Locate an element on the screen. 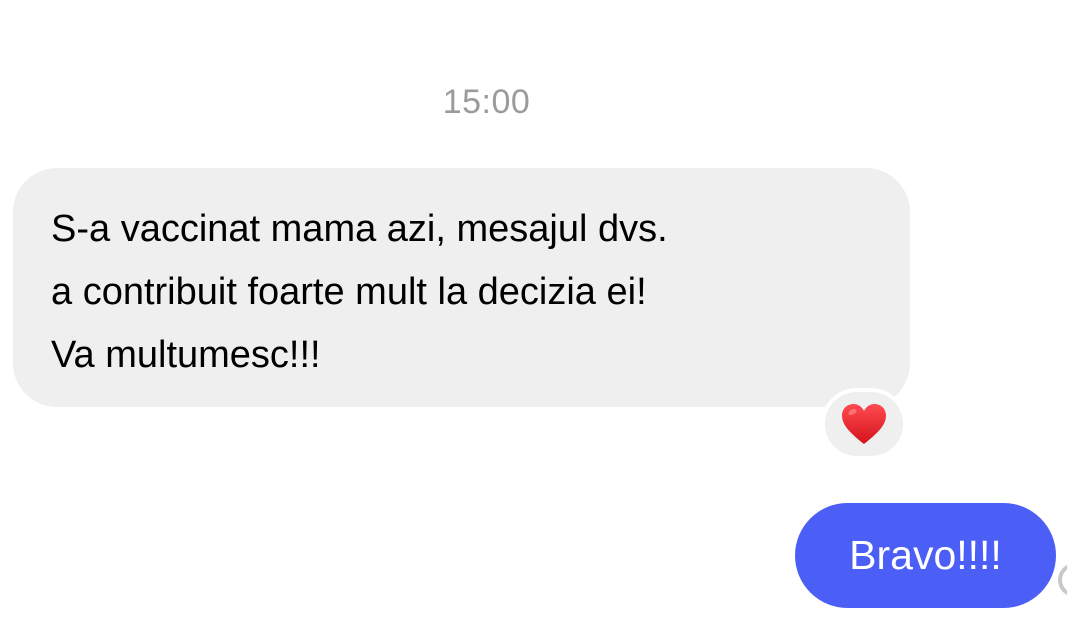 Image resolution: width=1067 pixels, height=627 pixels. message-reaction is located at coordinates (864, 424).